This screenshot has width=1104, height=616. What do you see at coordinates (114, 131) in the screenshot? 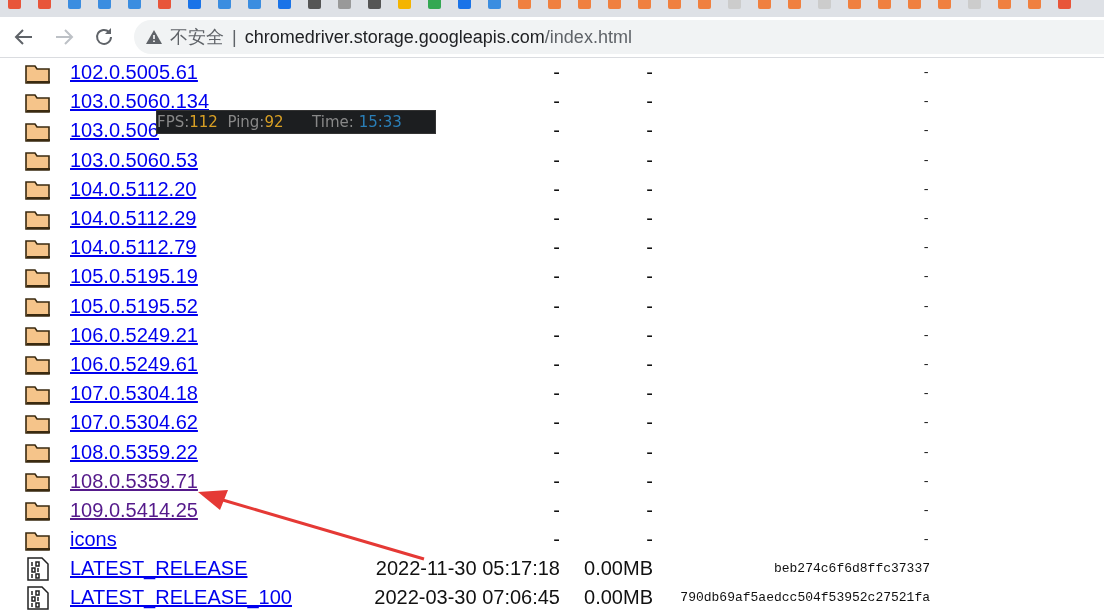
I see `file-link: 103.0.506` at bounding box center [114, 131].